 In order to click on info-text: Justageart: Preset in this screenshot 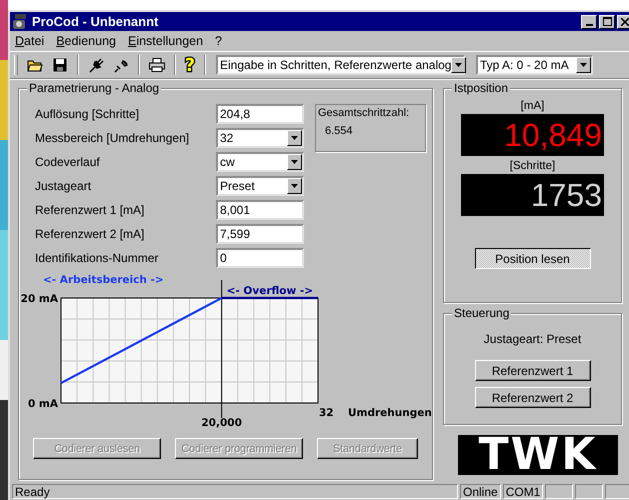, I will do `click(533, 339)`.